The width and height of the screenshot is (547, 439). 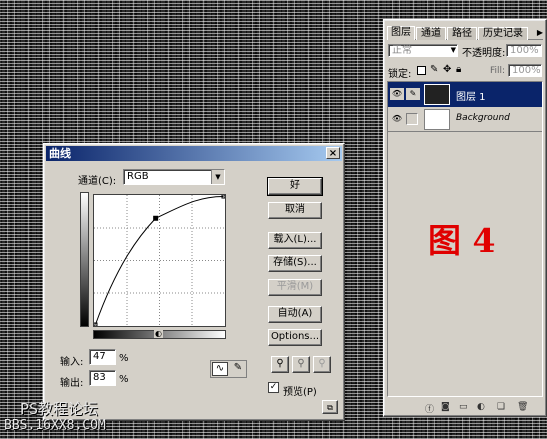 What do you see at coordinates (481, 407) in the screenshot?
I see `adjustment-icon: ◐` at bounding box center [481, 407].